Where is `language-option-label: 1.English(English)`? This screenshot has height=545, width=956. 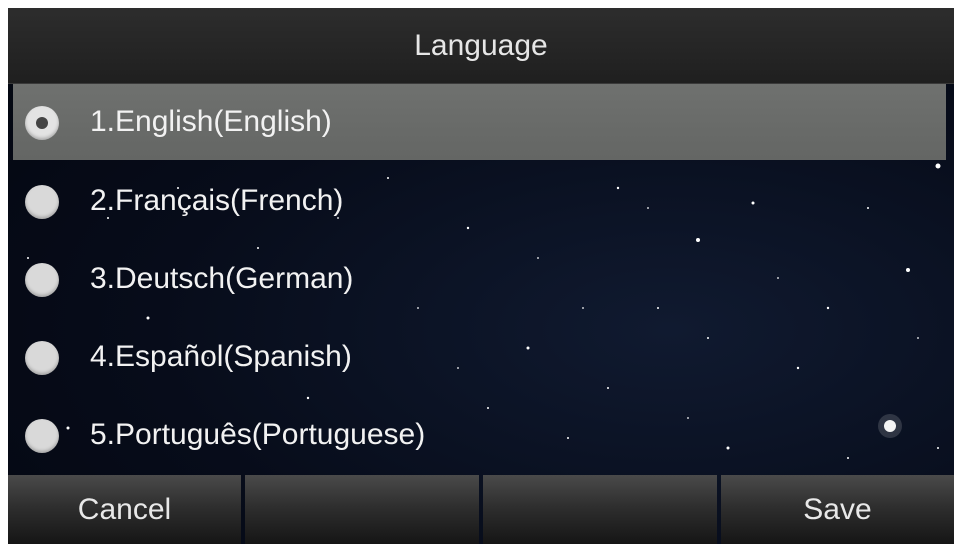 language-option-label: 1.English(English) is located at coordinates (211, 121).